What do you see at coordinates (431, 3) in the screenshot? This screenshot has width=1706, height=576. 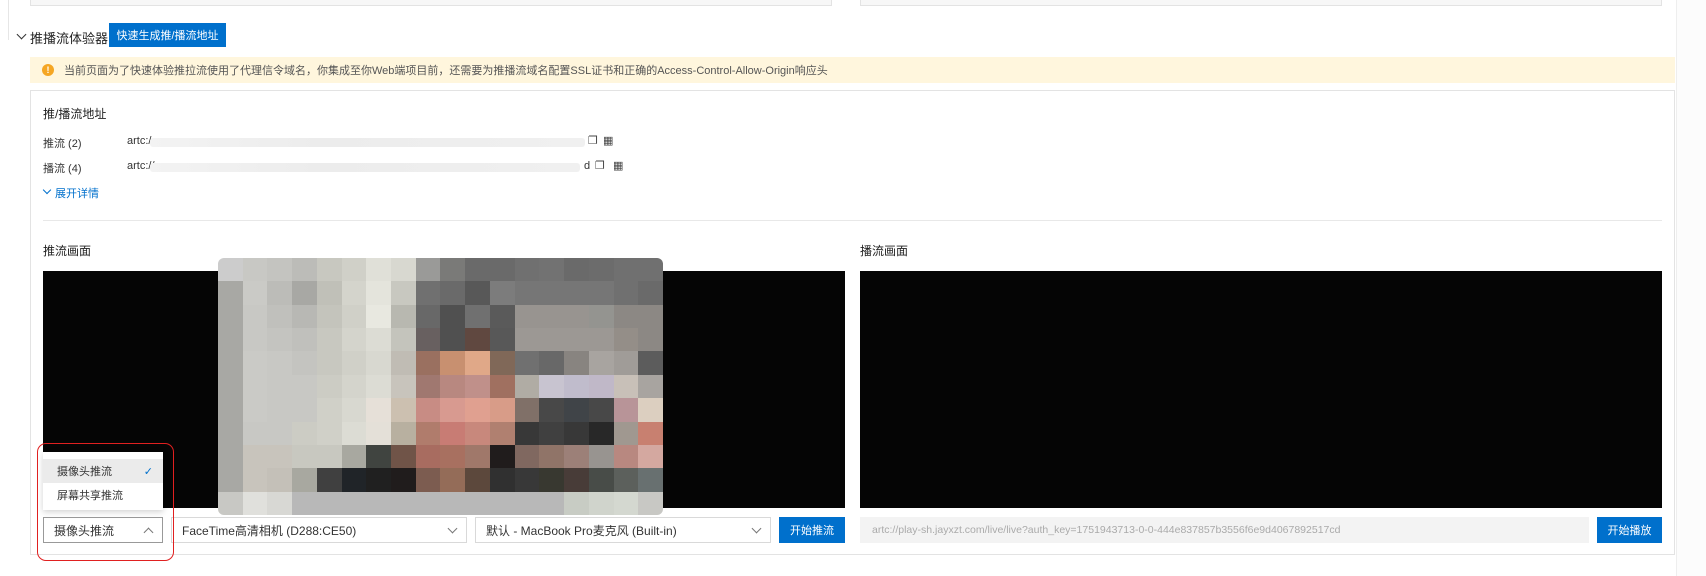 I see `top-panel-left` at bounding box center [431, 3].